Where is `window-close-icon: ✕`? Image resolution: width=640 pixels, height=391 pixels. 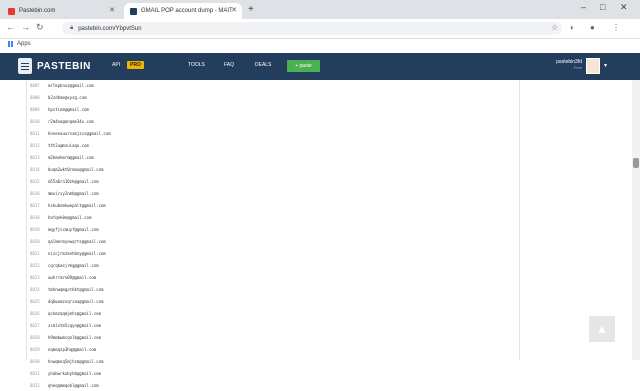 window-close-icon: ✕ is located at coordinates (624, 7).